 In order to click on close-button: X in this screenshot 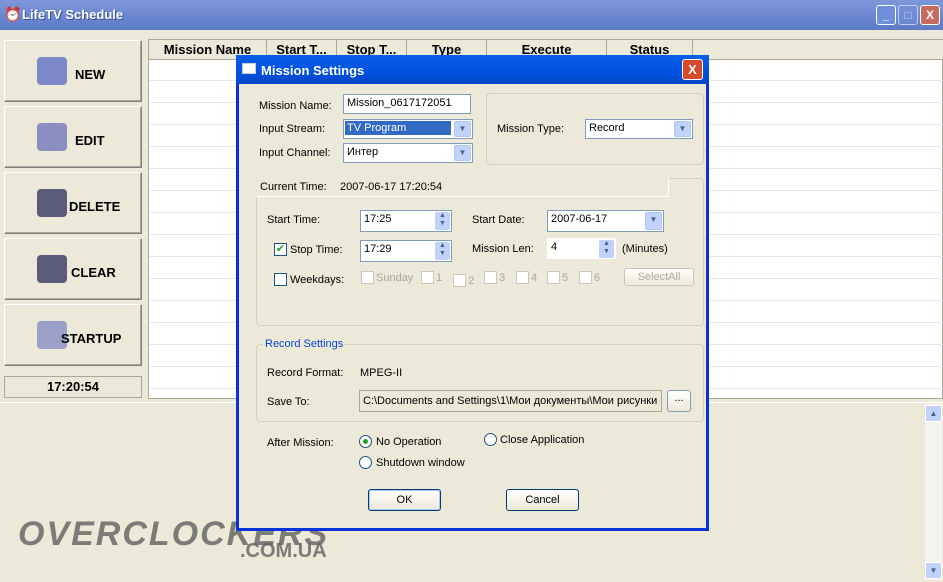, I will do `click(930, 15)`.